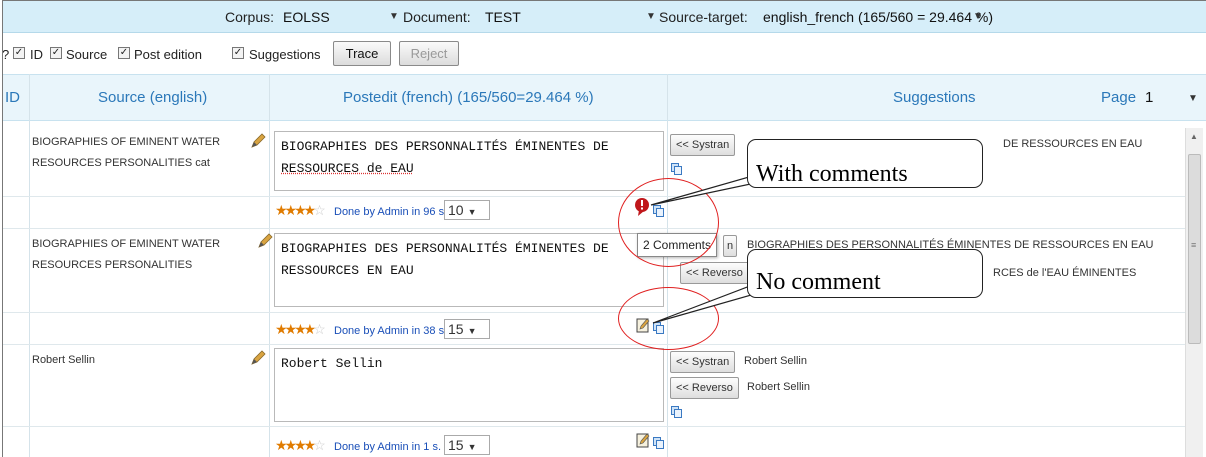 The height and width of the screenshot is (457, 1206). Describe the element at coordinates (878, 17) in the screenshot. I see `source-target-select: english_french (165/560 = 29.464 %)` at that location.